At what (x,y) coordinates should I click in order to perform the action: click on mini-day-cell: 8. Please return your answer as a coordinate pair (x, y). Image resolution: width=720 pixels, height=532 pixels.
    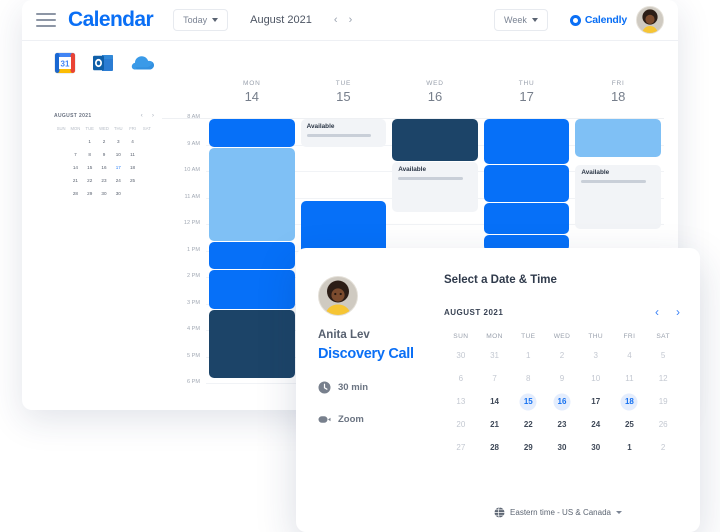
    Looking at the image, I should click on (90, 155).